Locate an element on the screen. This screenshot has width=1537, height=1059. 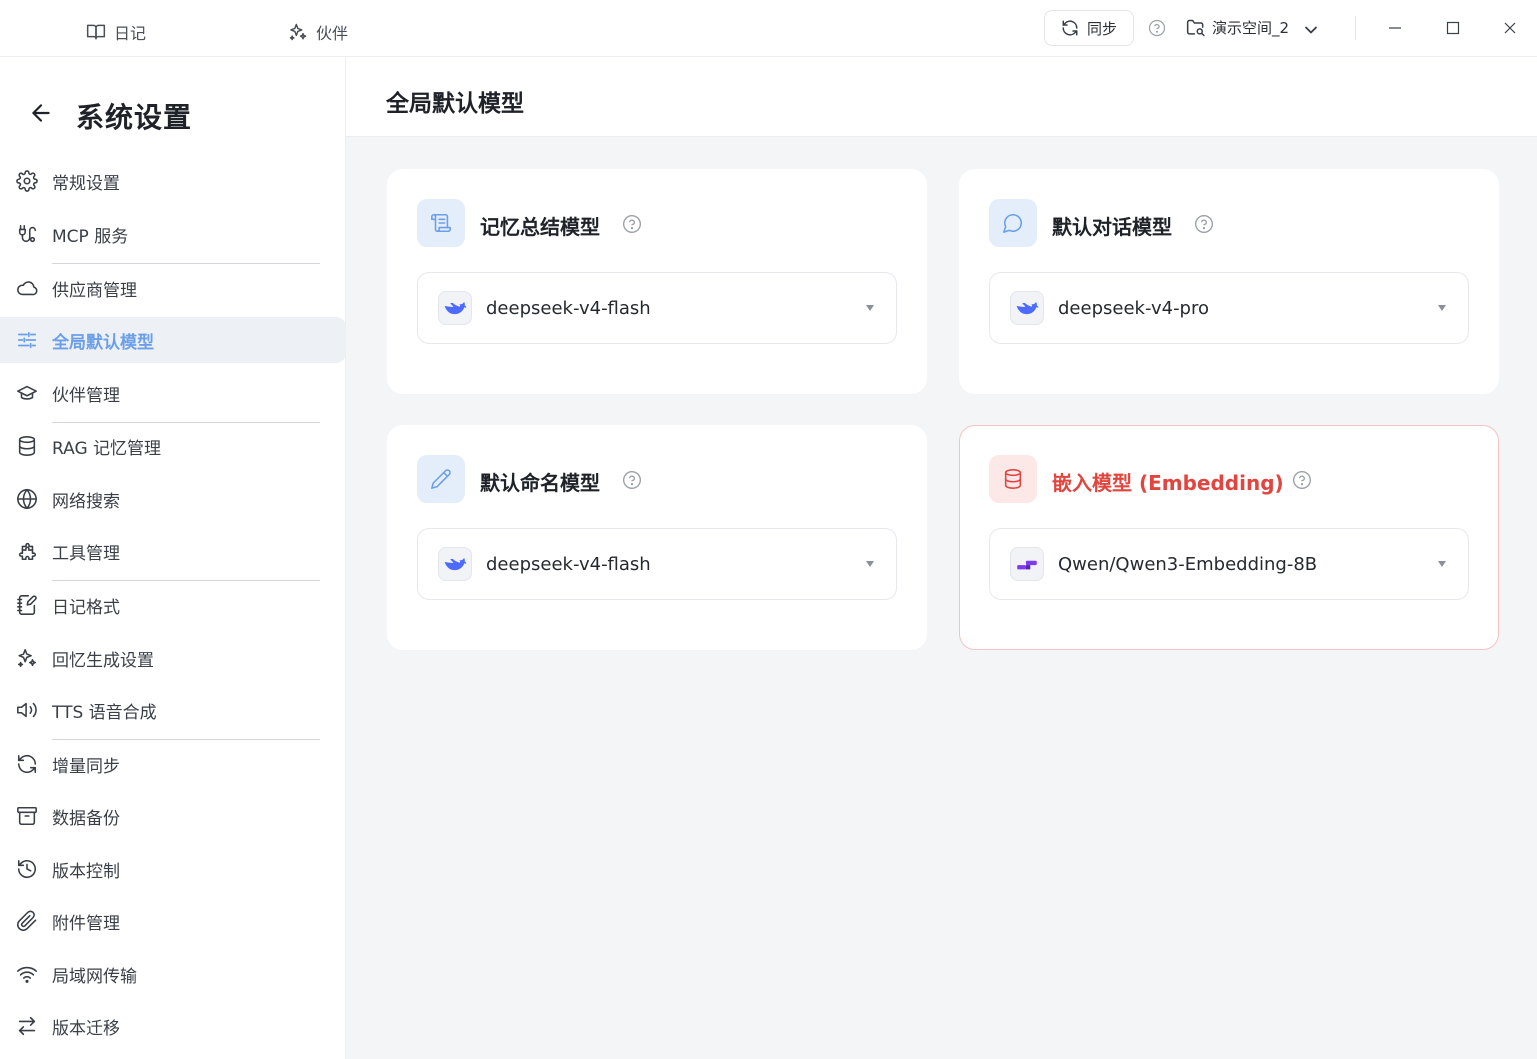
workspace-name: 演示空间_2 is located at coordinates (1251, 28).